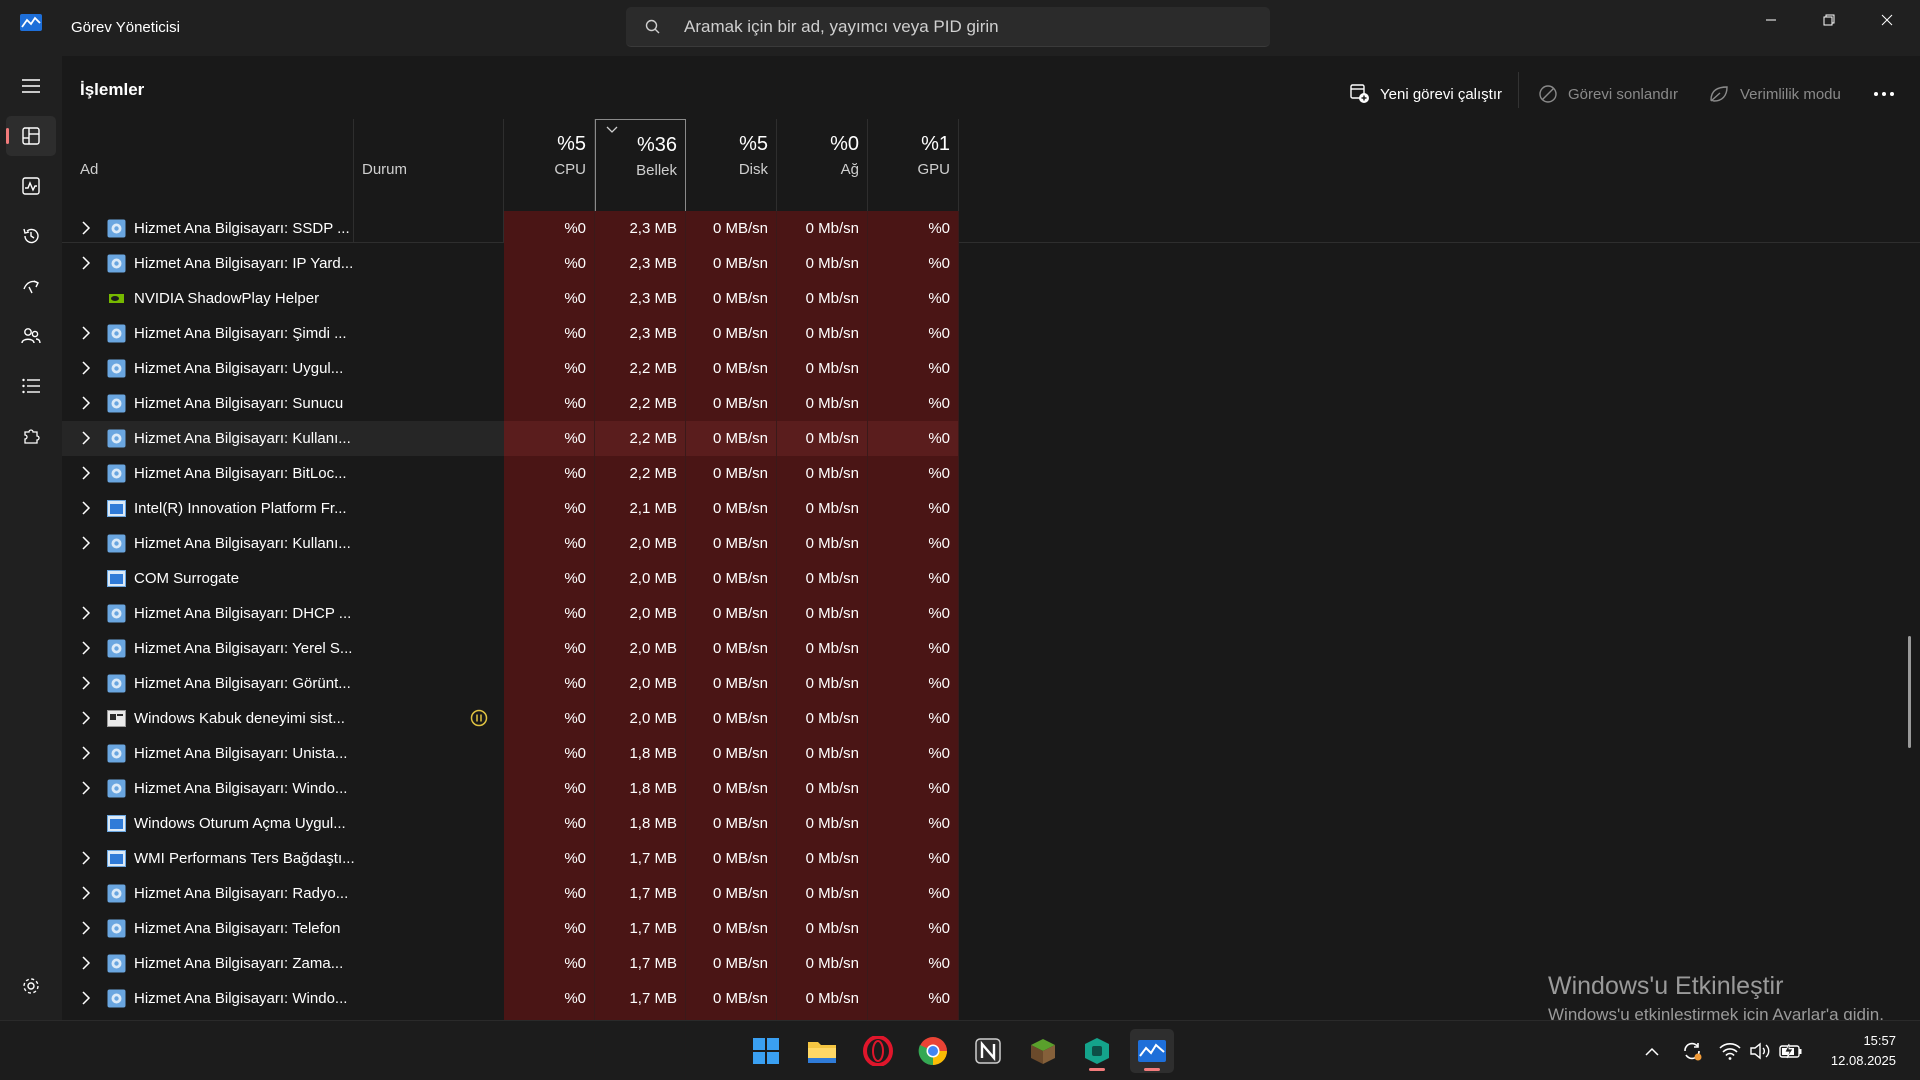  I want to click on hamburger-menu-button, so click(31, 86).